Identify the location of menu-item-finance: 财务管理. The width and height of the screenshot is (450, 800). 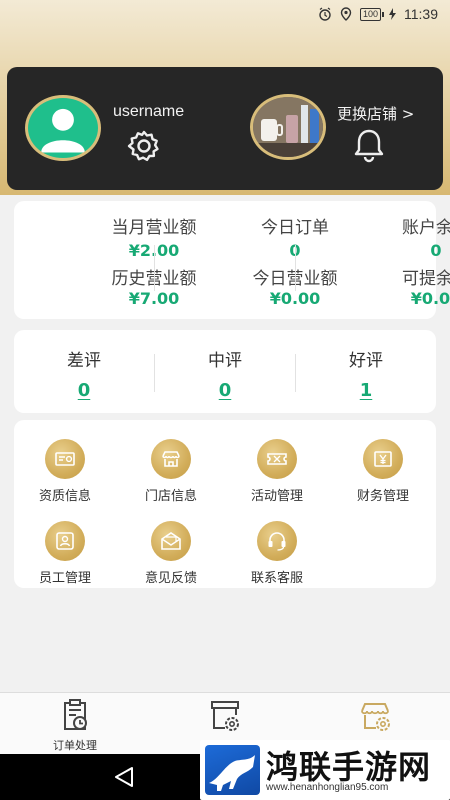
(383, 471).